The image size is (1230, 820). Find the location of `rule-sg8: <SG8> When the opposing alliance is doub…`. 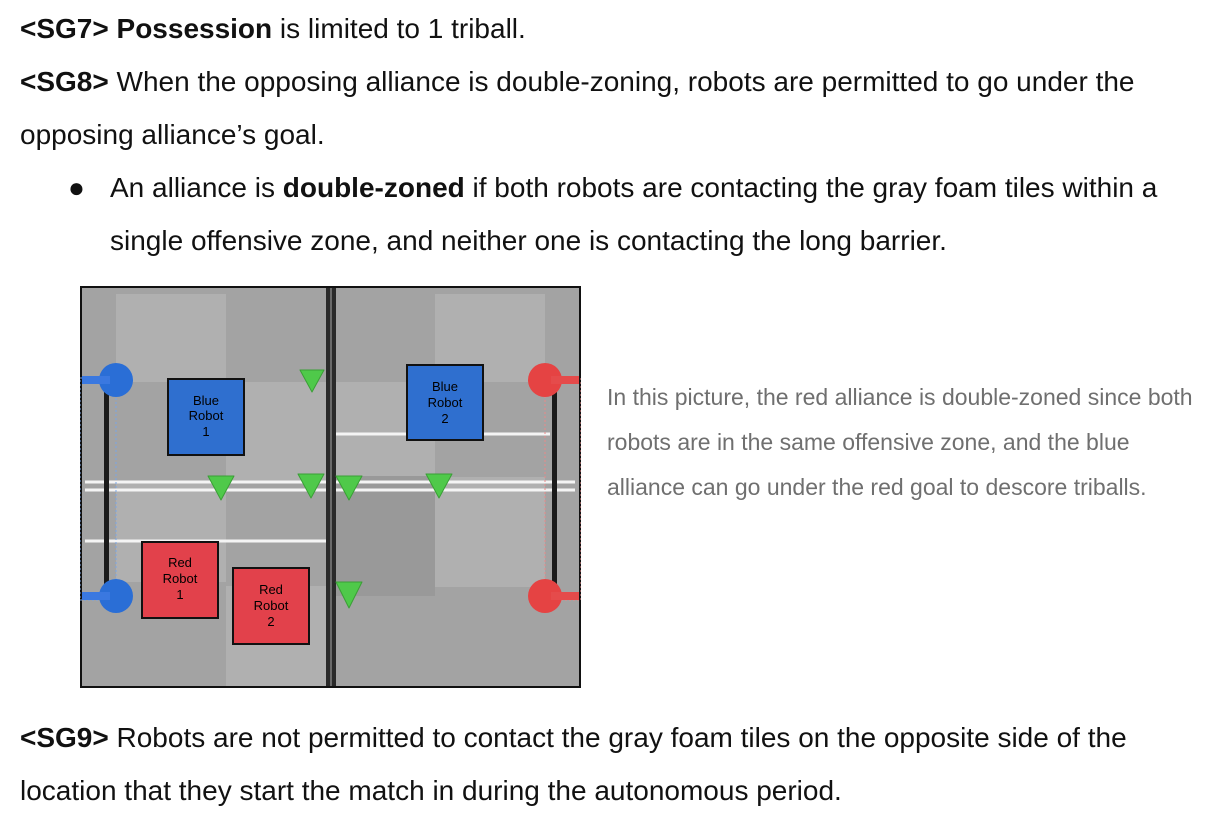

rule-sg8: <SG8> When the opposing alliance is doub… is located at coordinates (615, 108).